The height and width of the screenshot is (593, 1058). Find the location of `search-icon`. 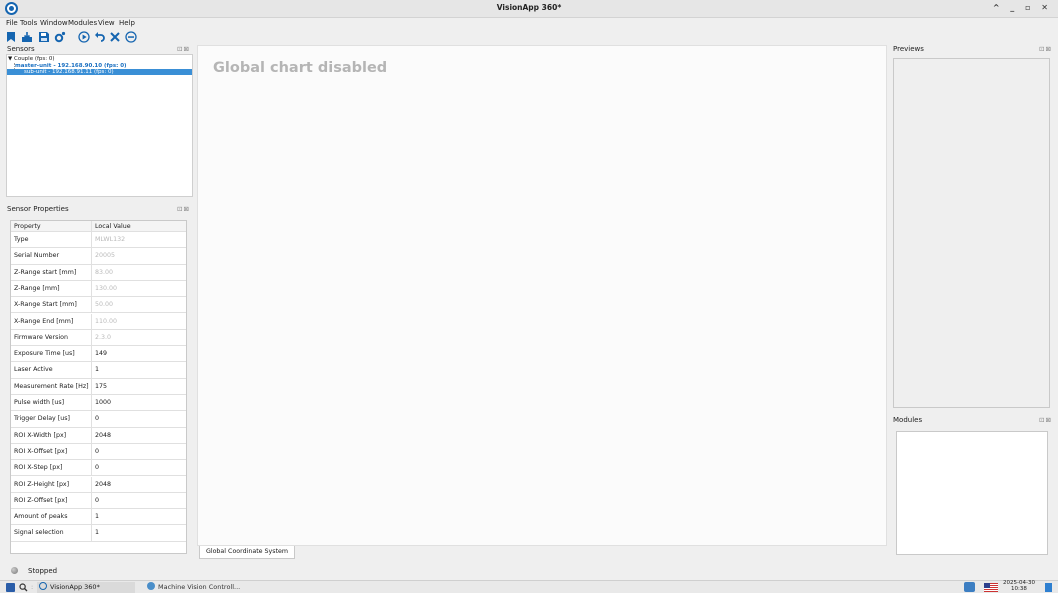

search-icon is located at coordinates (23, 587).